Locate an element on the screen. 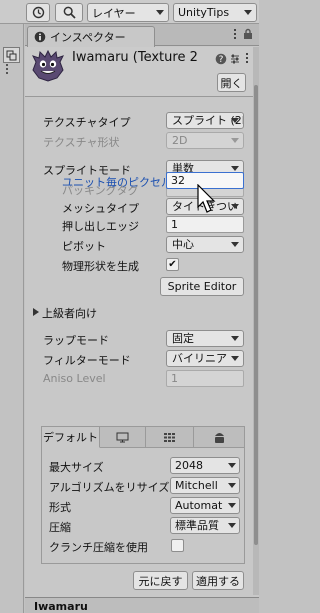 The width and height of the screenshot is (320, 613). layers-label: レイヤー is located at coordinates (114, 13).